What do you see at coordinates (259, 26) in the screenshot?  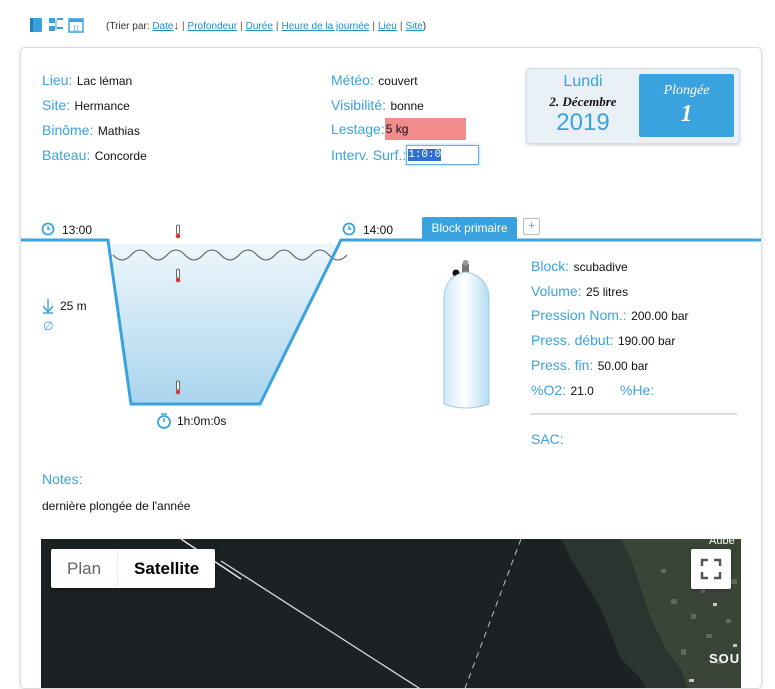 I see `sort-duration-link: Durée` at bounding box center [259, 26].